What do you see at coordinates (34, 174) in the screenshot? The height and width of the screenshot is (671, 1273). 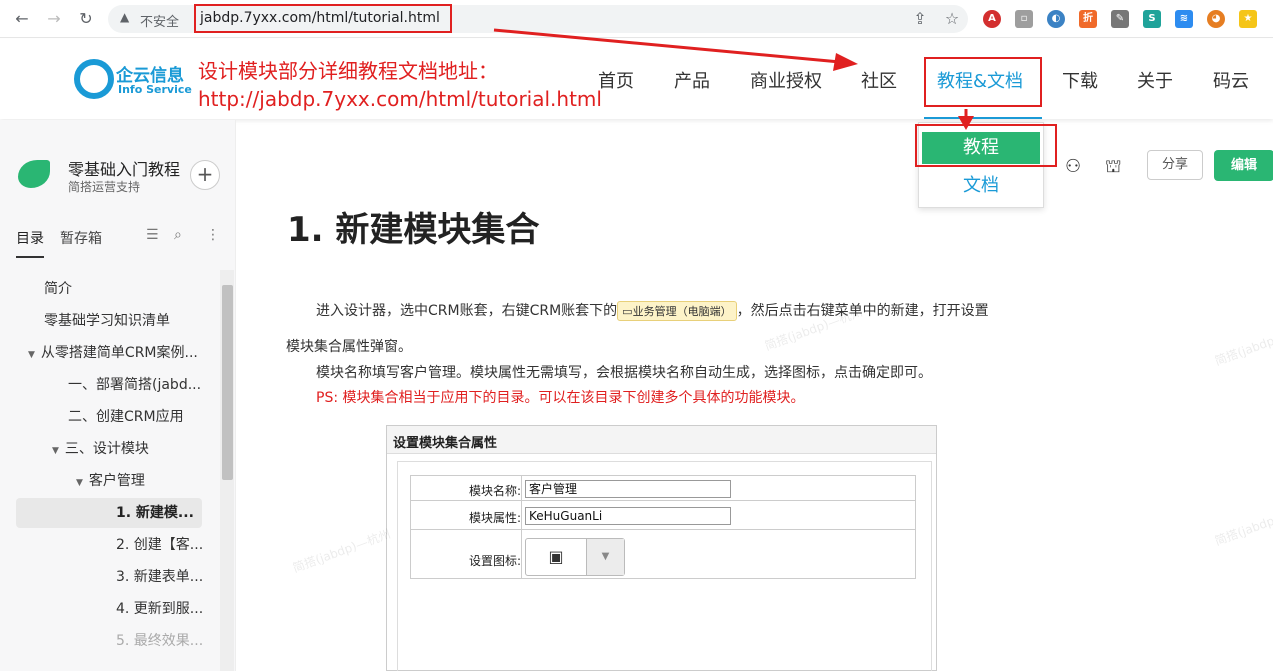 I see `book-logo-icon` at bounding box center [34, 174].